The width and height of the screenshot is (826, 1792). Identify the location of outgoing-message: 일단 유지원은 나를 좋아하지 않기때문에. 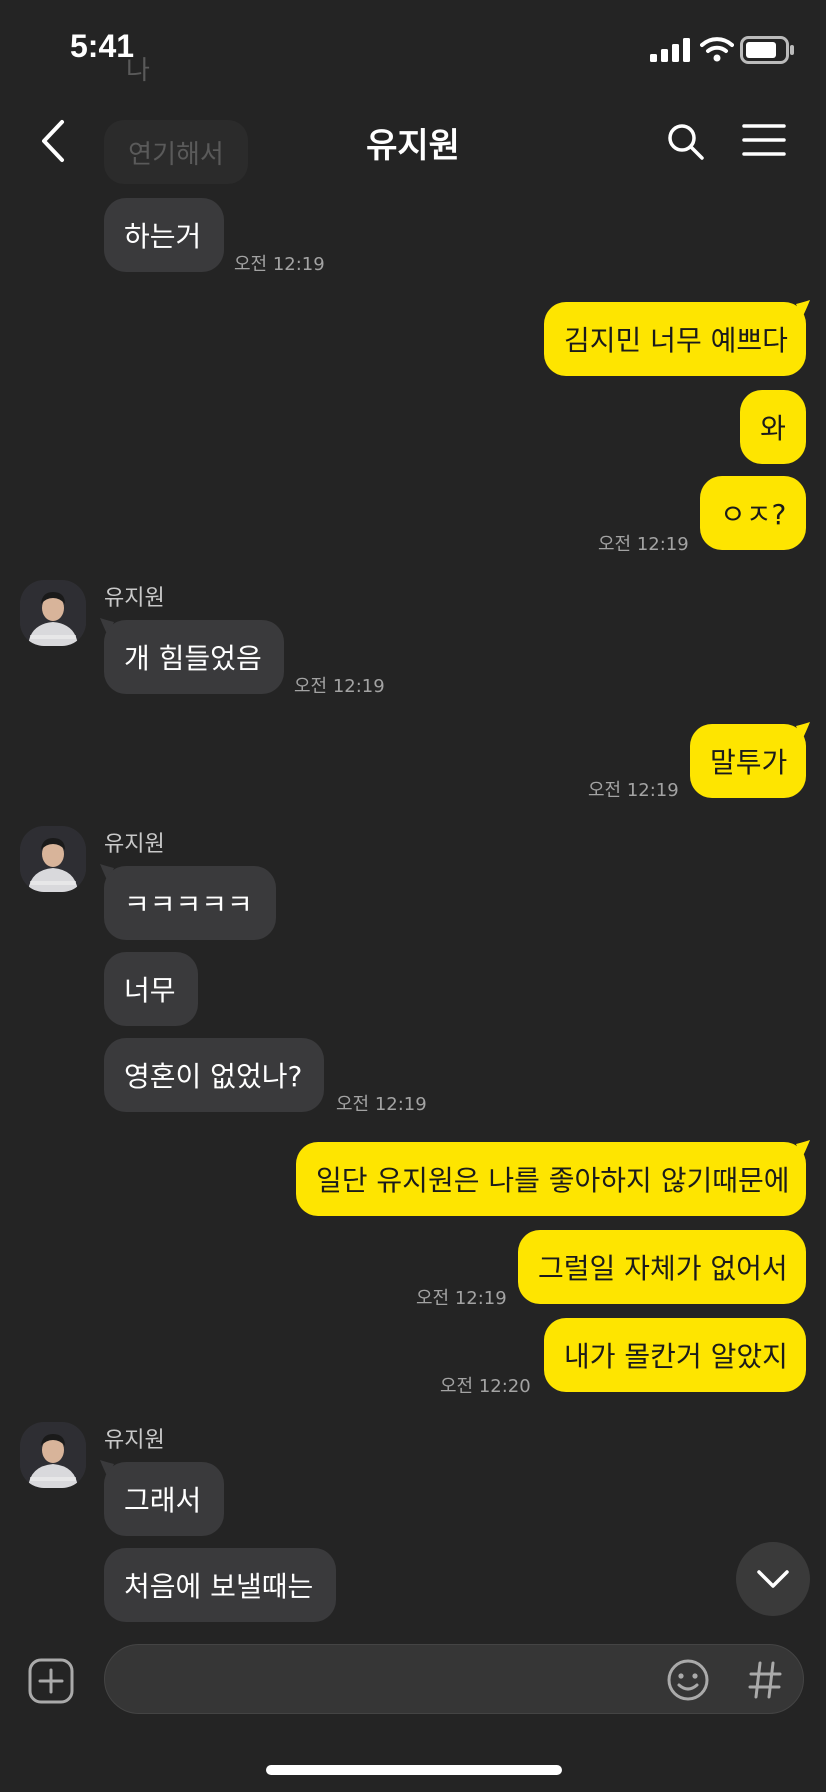
(551, 1179).